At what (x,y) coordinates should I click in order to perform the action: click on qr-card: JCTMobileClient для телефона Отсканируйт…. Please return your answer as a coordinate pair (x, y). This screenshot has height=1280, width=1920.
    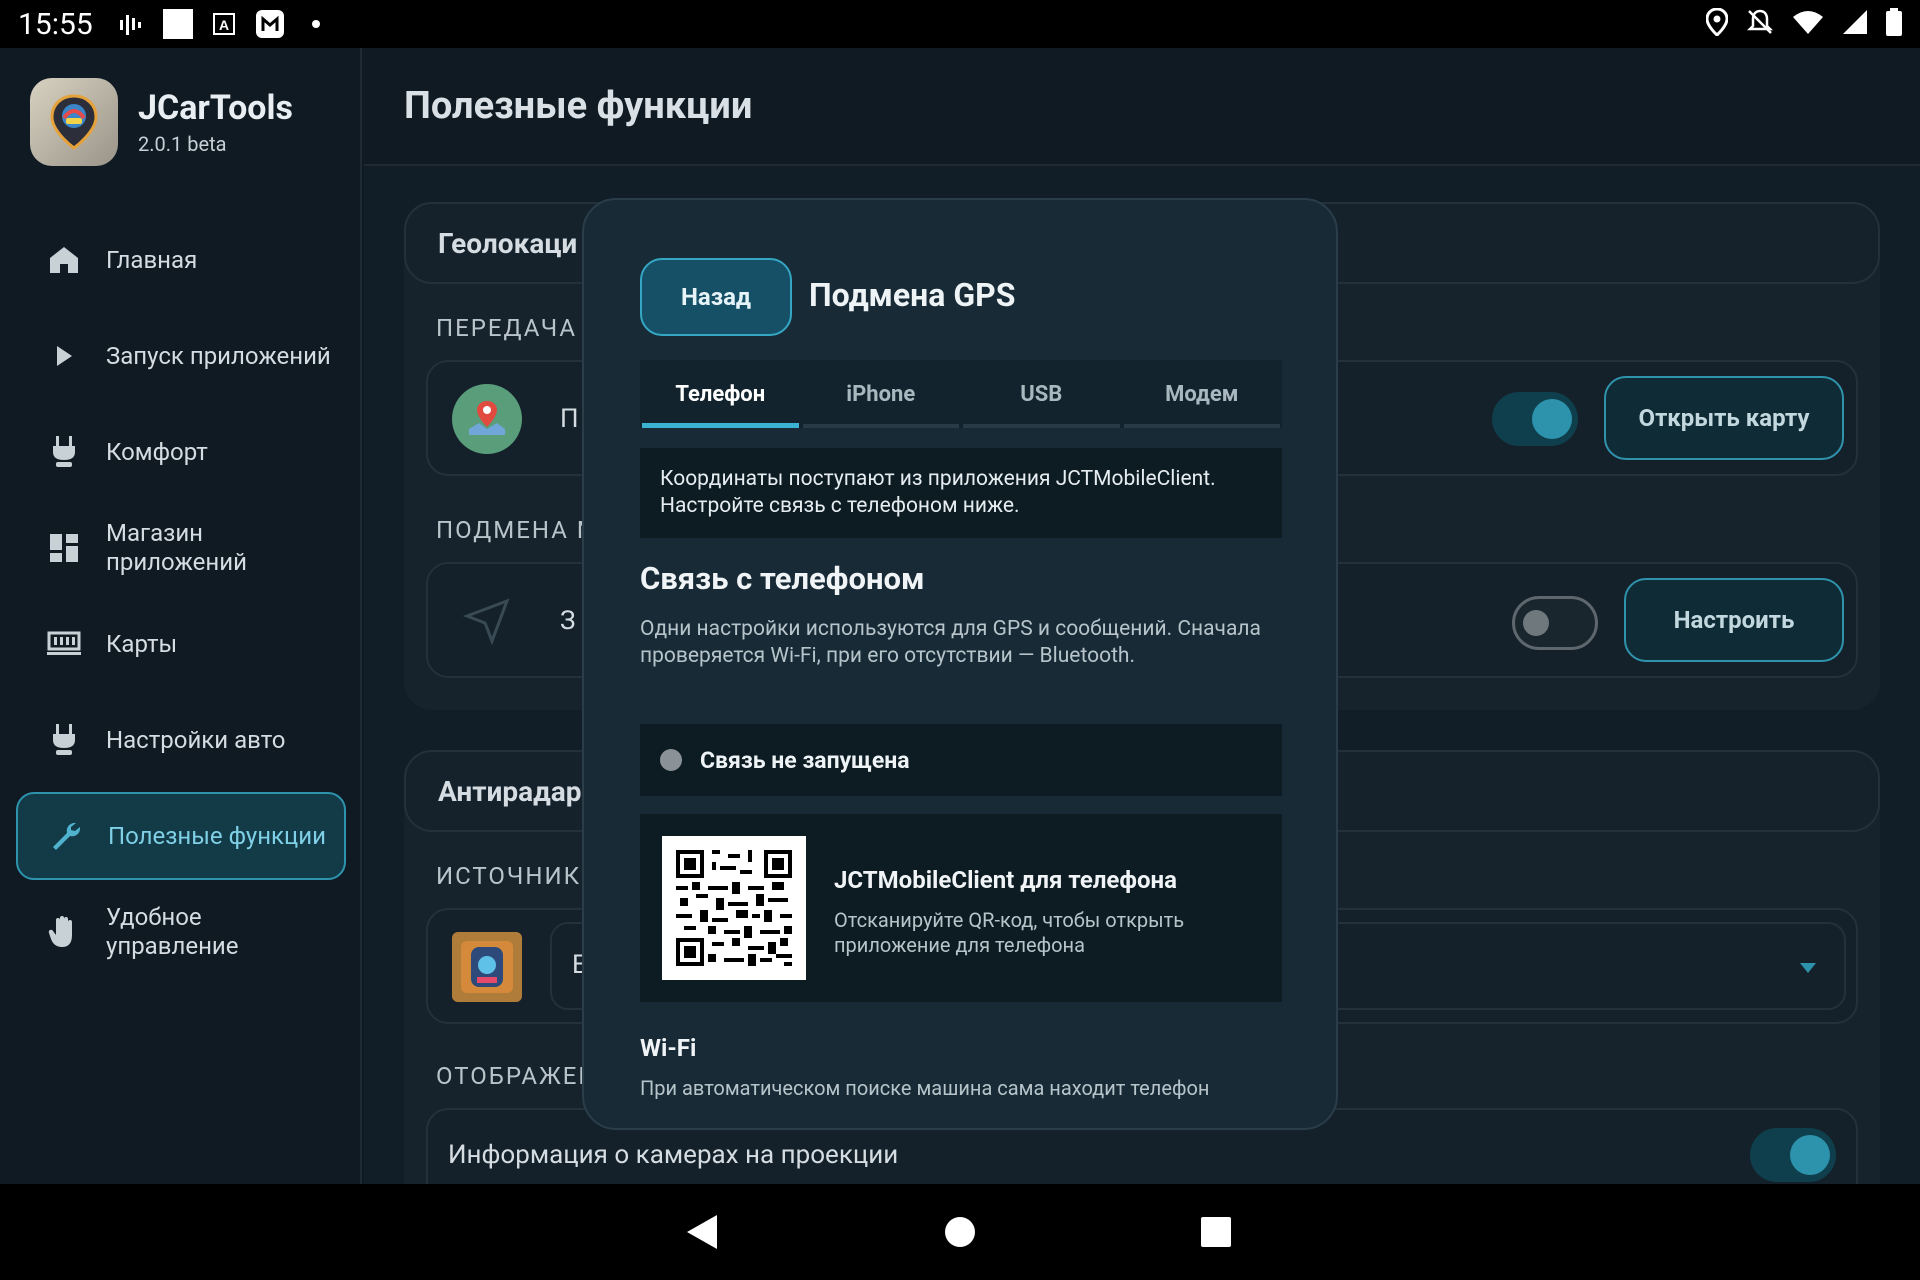
    Looking at the image, I should click on (961, 908).